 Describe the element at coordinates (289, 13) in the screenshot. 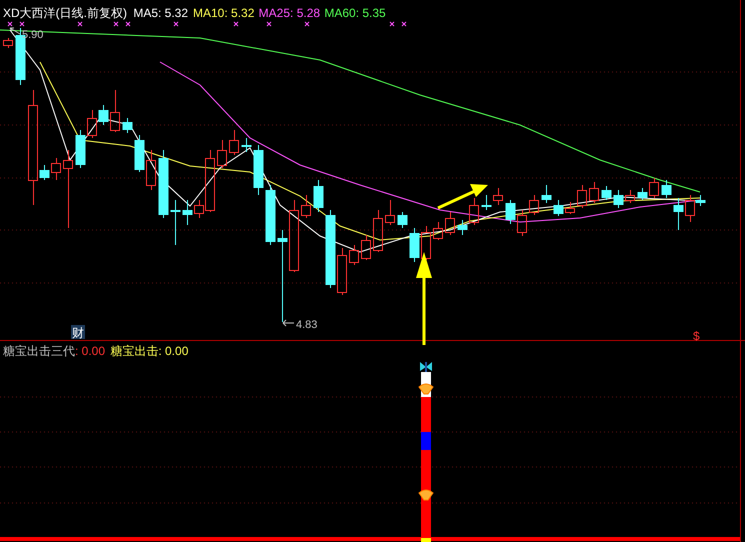

I see `moving-average-value: MA25: 5.28` at that location.